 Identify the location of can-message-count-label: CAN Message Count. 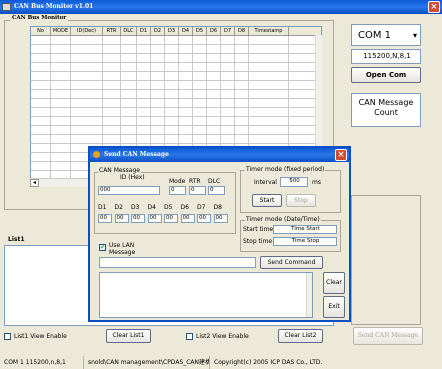
(386, 110).